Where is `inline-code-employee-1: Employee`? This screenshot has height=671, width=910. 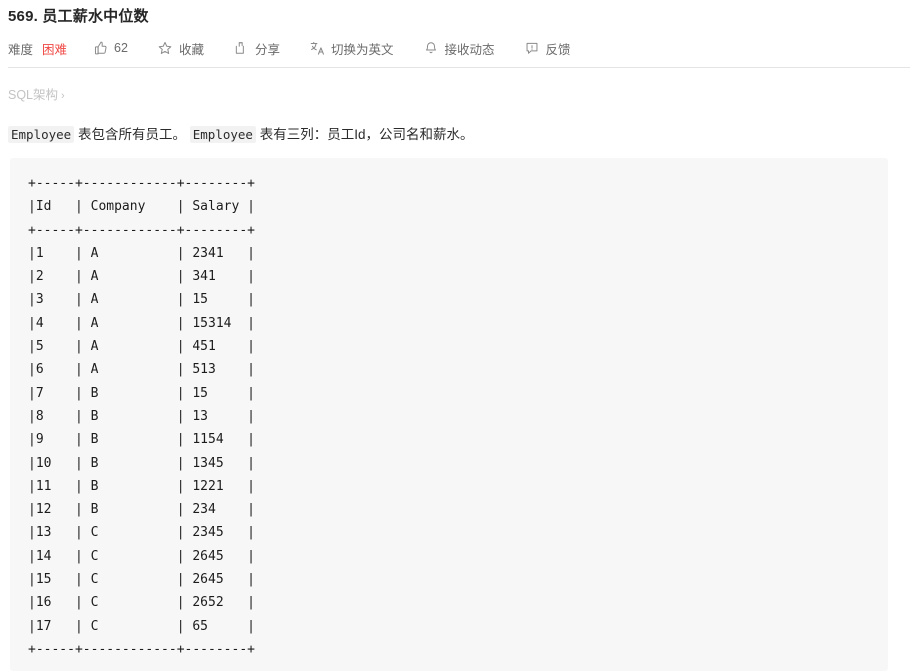 inline-code-employee-1: Employee is located at coordinates (41, 134).